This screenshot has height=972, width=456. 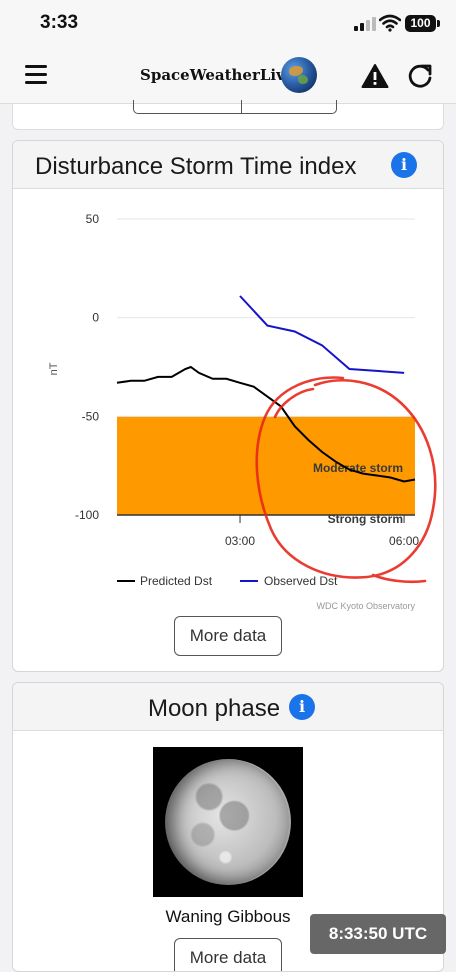 I want to click on dst-card-header: Disturbance Storm Time index i, so click(x=228, y=165).